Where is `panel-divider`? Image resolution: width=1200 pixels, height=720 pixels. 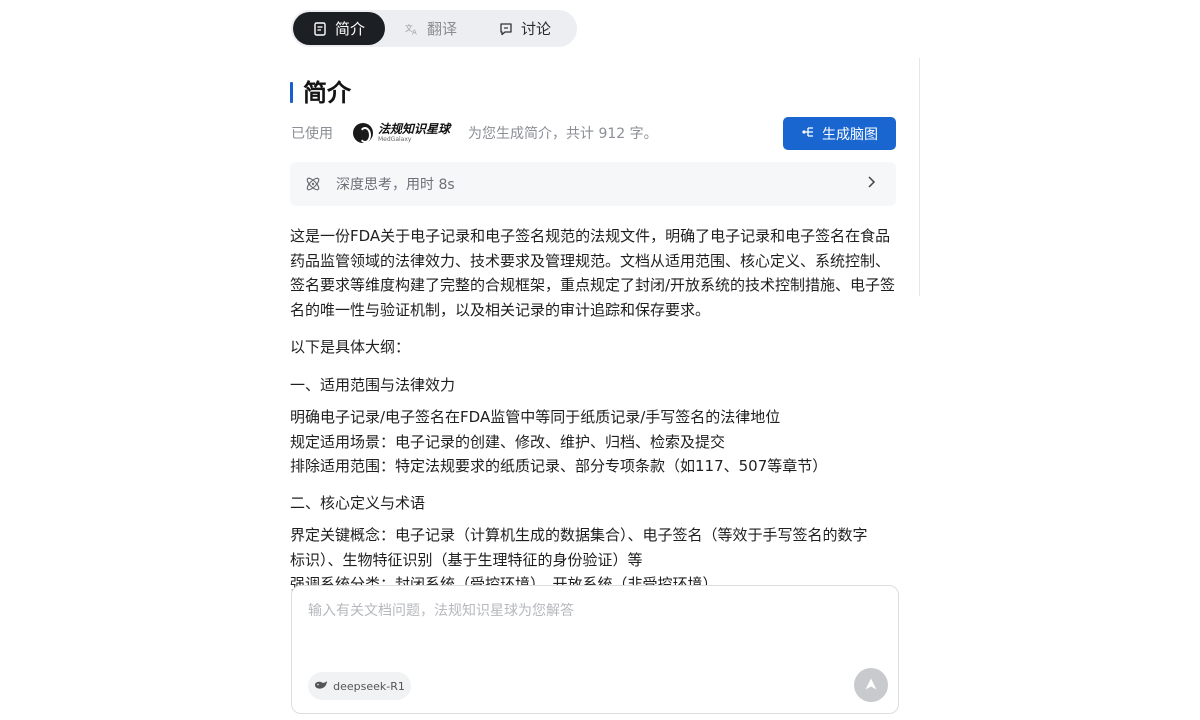
panel-divider is located at coordinates (919, 177).